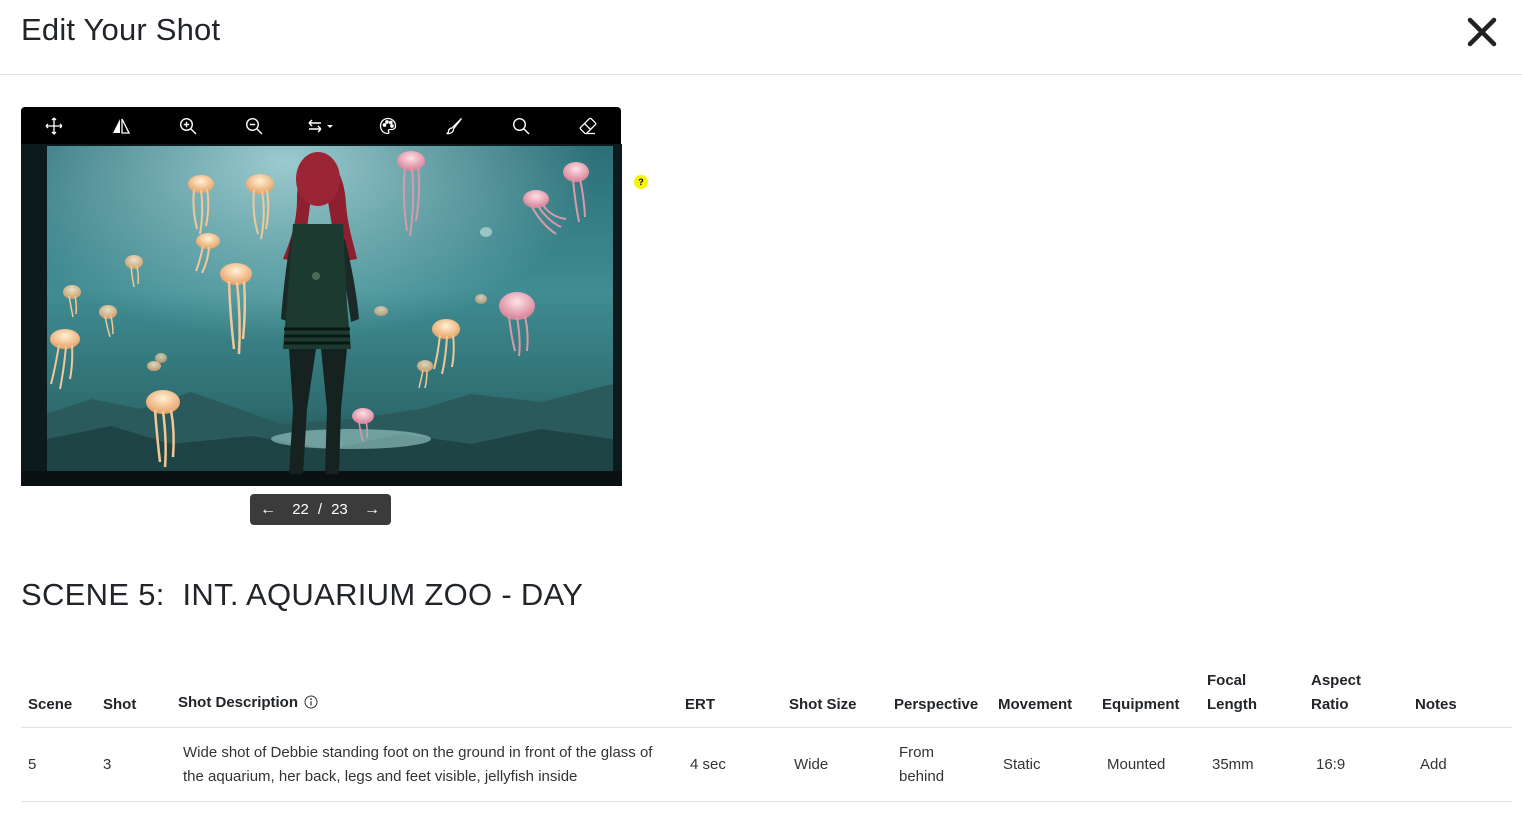 The image size is (1522, 822). I want to click on cell-equipment: Mounted, so click(1147, 764).